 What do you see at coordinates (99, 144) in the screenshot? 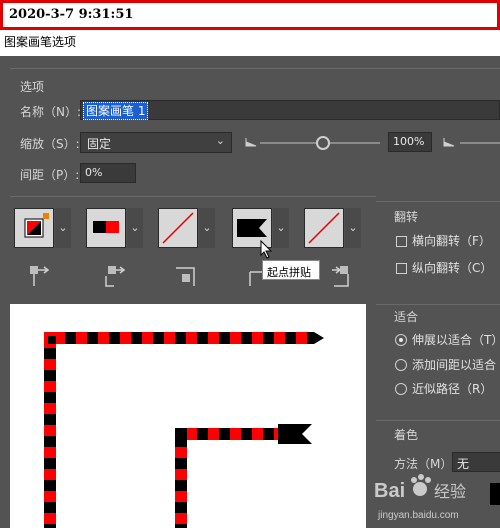
I see `scale-value: 固定` at bounding box center [99, 144].